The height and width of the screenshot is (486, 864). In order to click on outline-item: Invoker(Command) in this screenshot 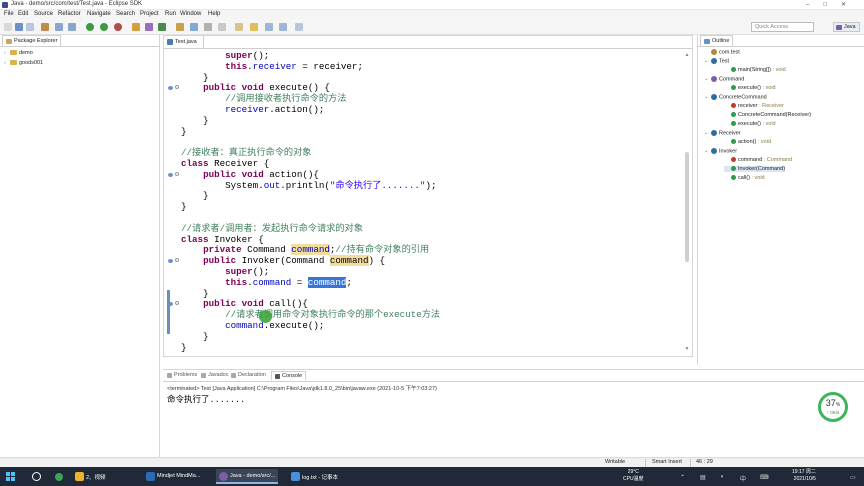, I will do `click(755, 169)`.